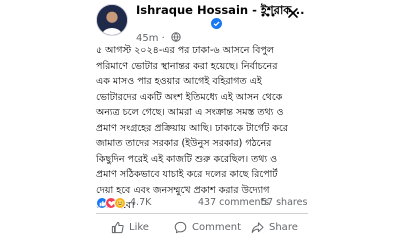 This screenshot has height=240, width=400. I want to click on comment-bubble-icon, so click(180, 227).